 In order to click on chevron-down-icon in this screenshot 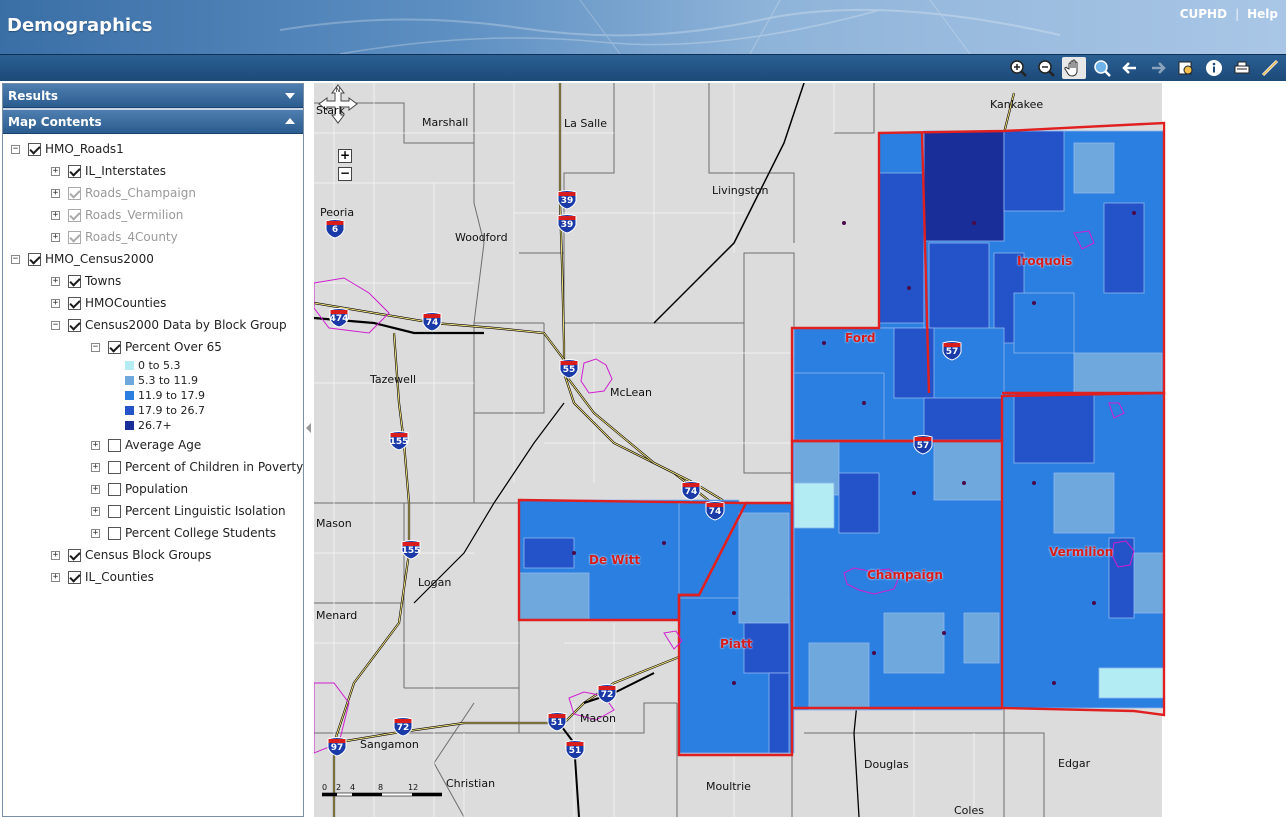, I will do `click(290, 96)`.